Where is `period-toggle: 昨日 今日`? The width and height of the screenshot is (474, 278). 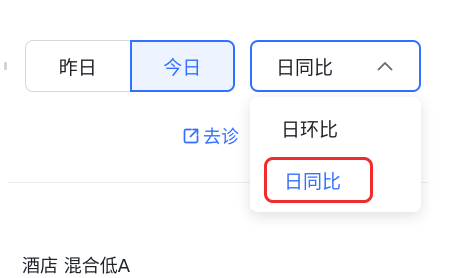
period-toggle: 昨日 今日 is located at coordinates (130, 66).